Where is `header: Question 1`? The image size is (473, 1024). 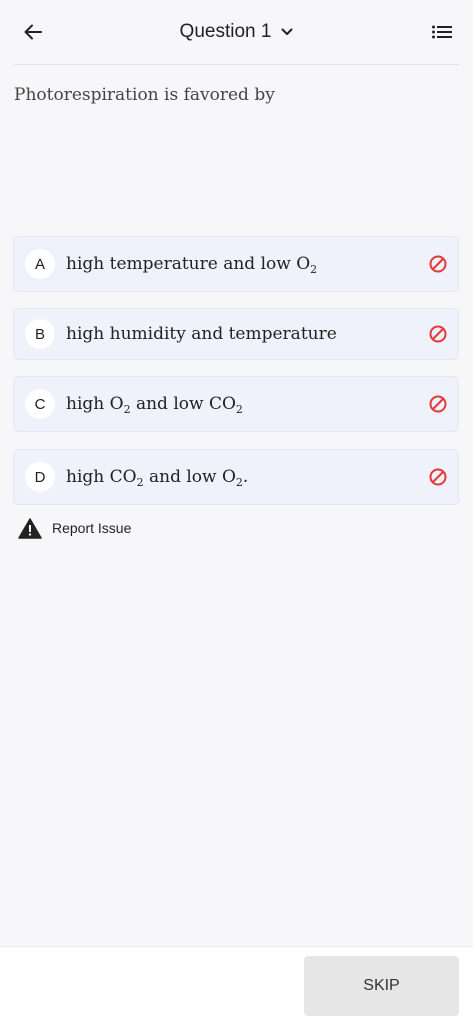 header: Question 1 is located at coordinates (236, 32).